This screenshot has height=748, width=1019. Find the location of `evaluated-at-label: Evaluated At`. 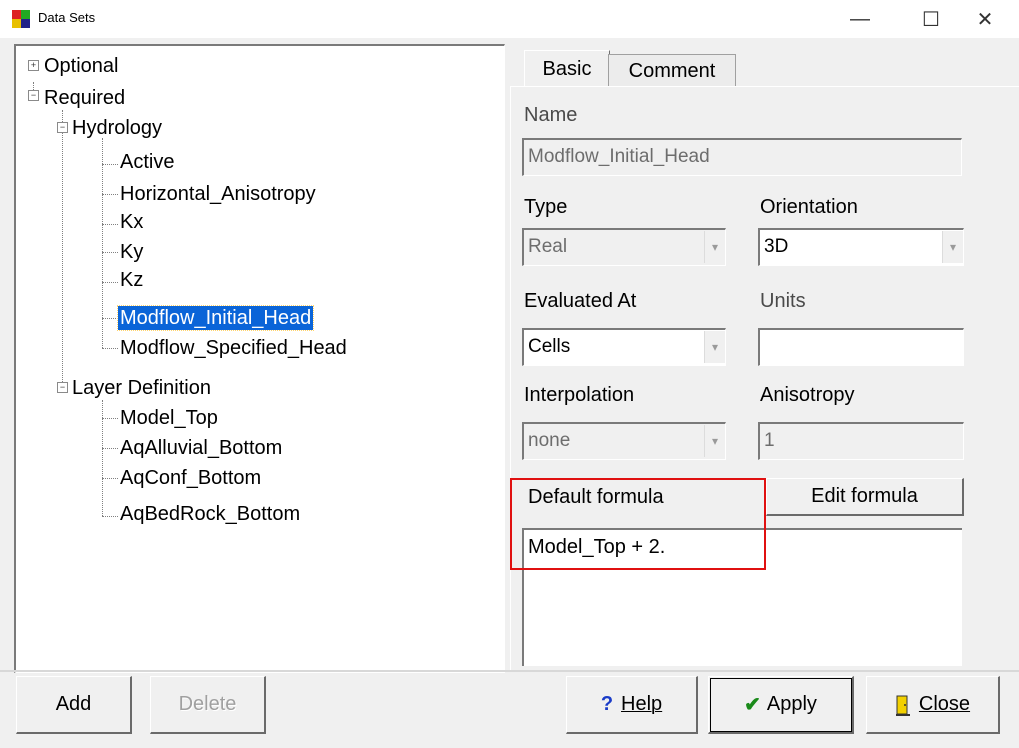

evaluated-at-label: Evaluated At is located at coordinates (580, 301).